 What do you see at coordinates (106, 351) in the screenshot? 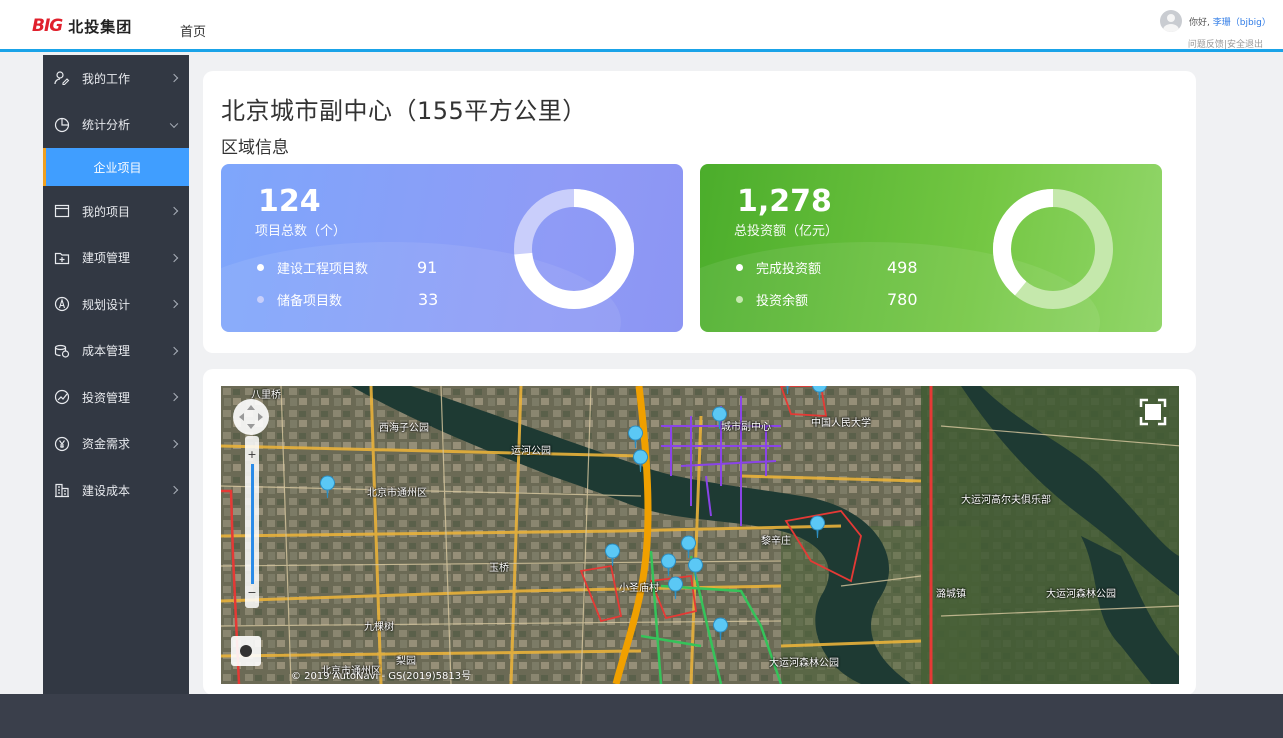
I see `sidebar-item-label: 成本管理` at bounding box center [106, 351].